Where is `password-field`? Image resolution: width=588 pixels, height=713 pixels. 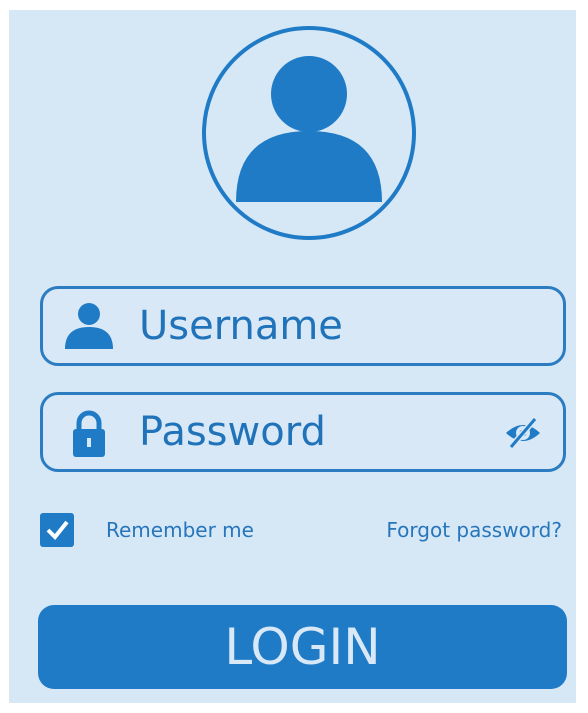 password-field is located at coordinates (303, 432).